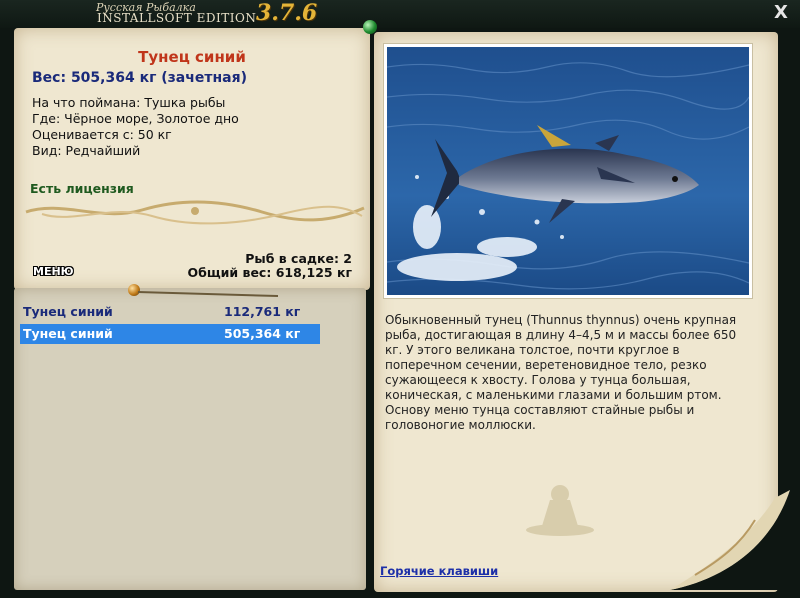 The height and width of the screenshot is (598, 800). What do you see at coordinates (129, 102) in the screenshot?
I see `caught-on: На что поймана: Тушка рыбы` at bounding box center [129, 102].